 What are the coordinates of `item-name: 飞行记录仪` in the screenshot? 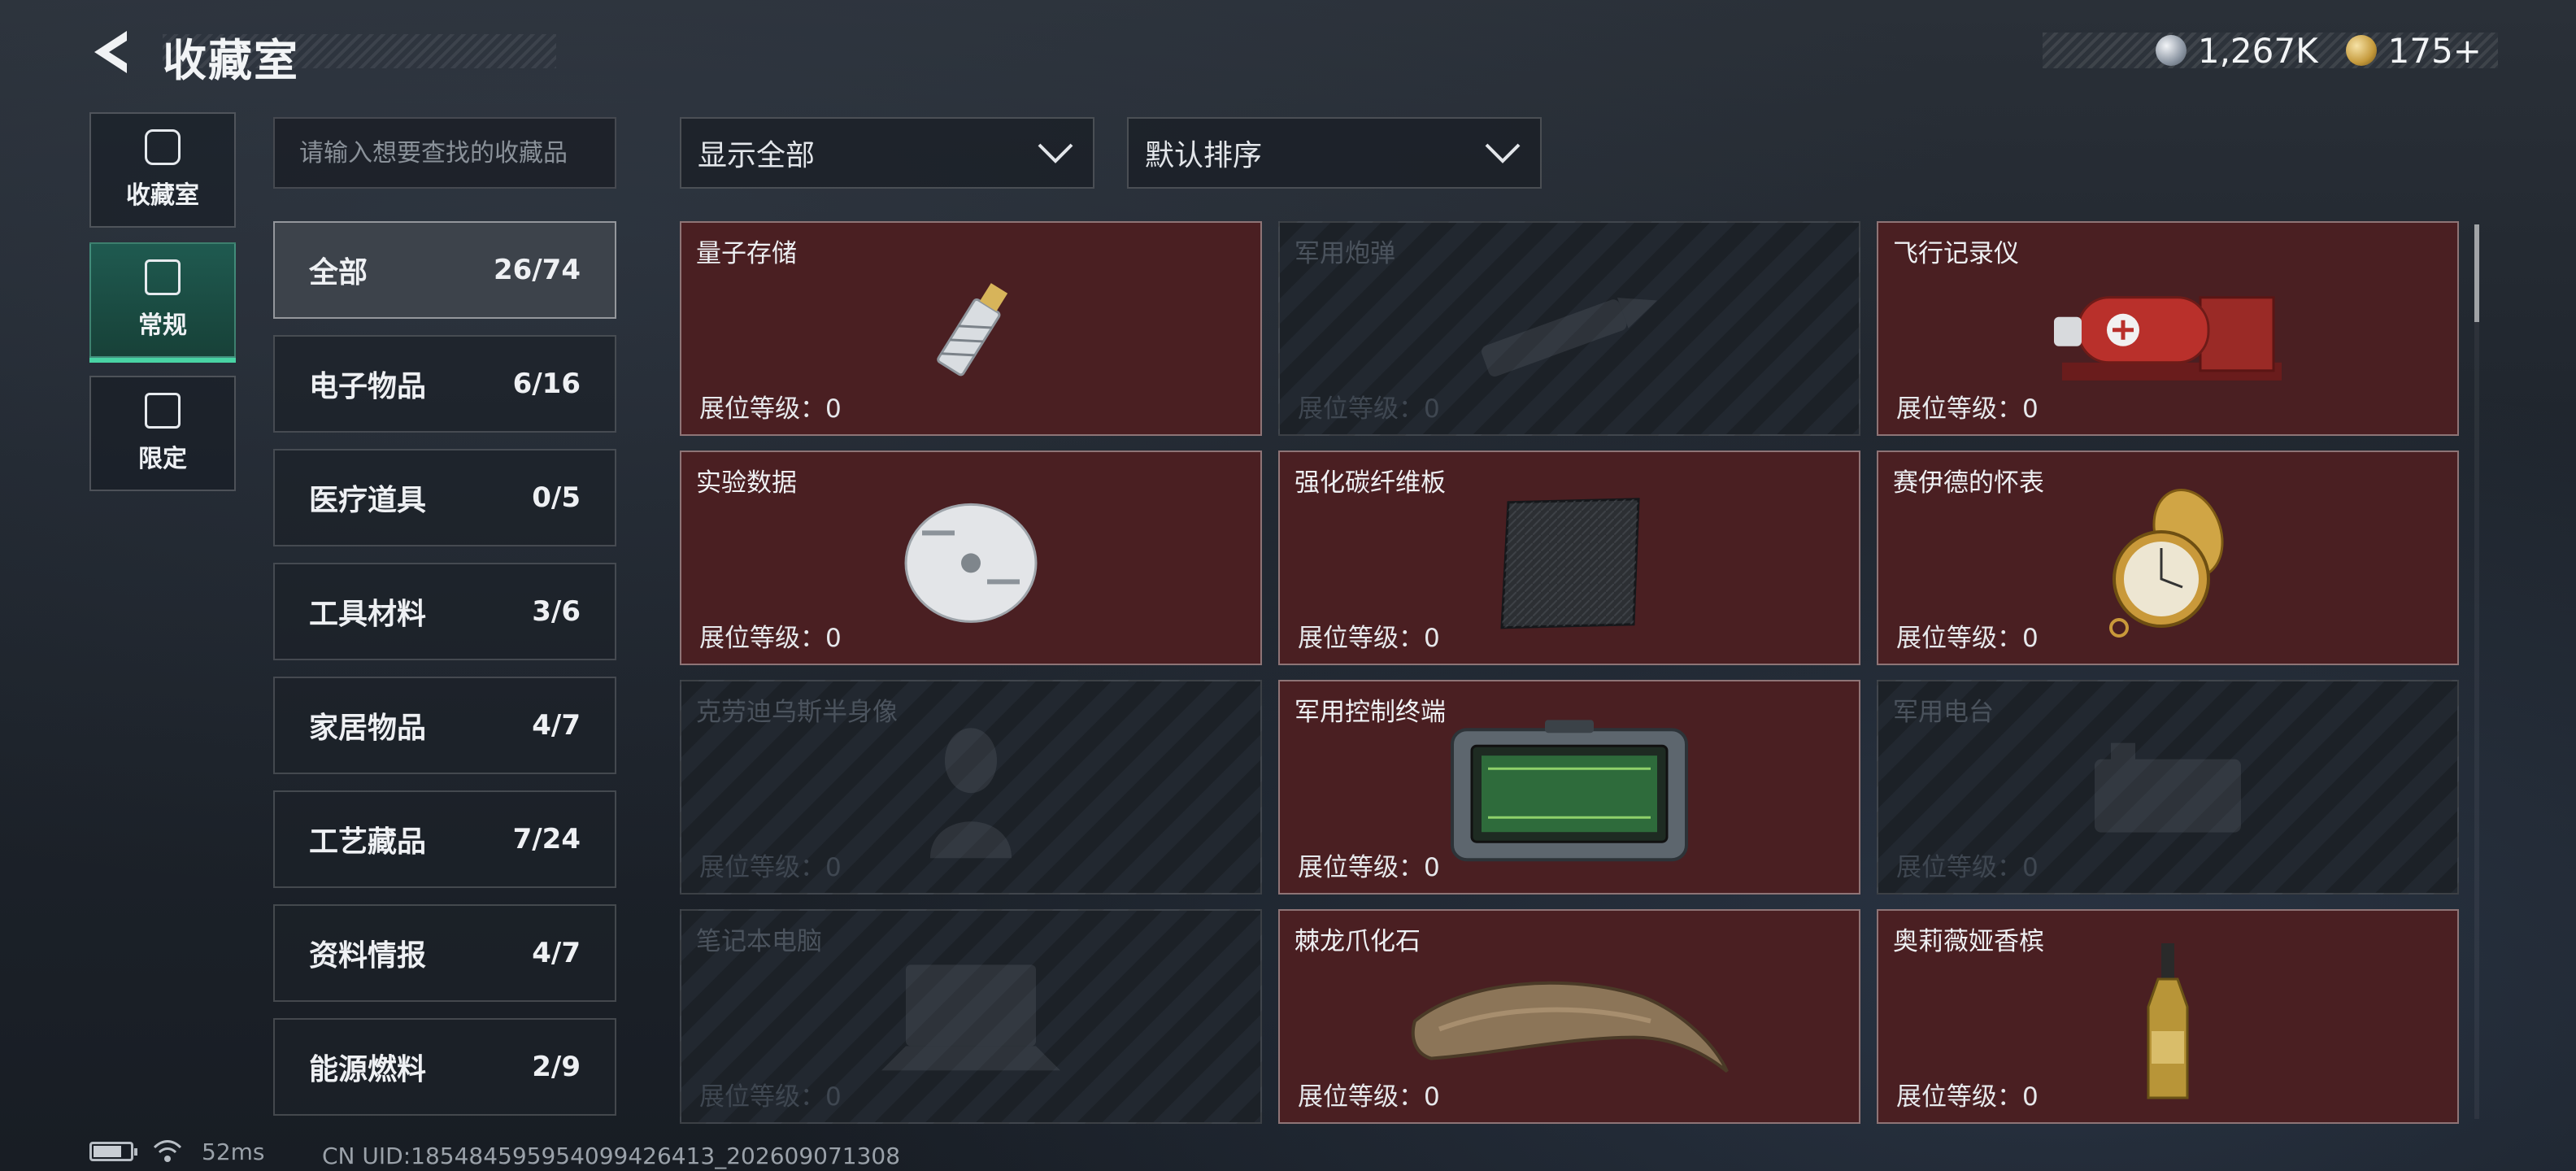 It's located at (1956, 253).